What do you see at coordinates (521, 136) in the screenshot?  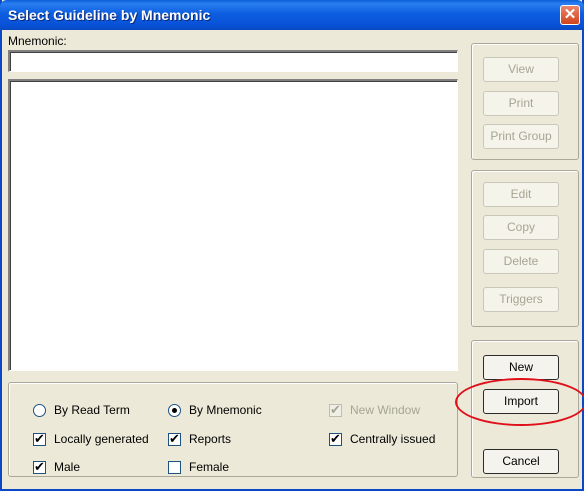 I see `print-group-button: Print Group` at bounding box center [521, 136].